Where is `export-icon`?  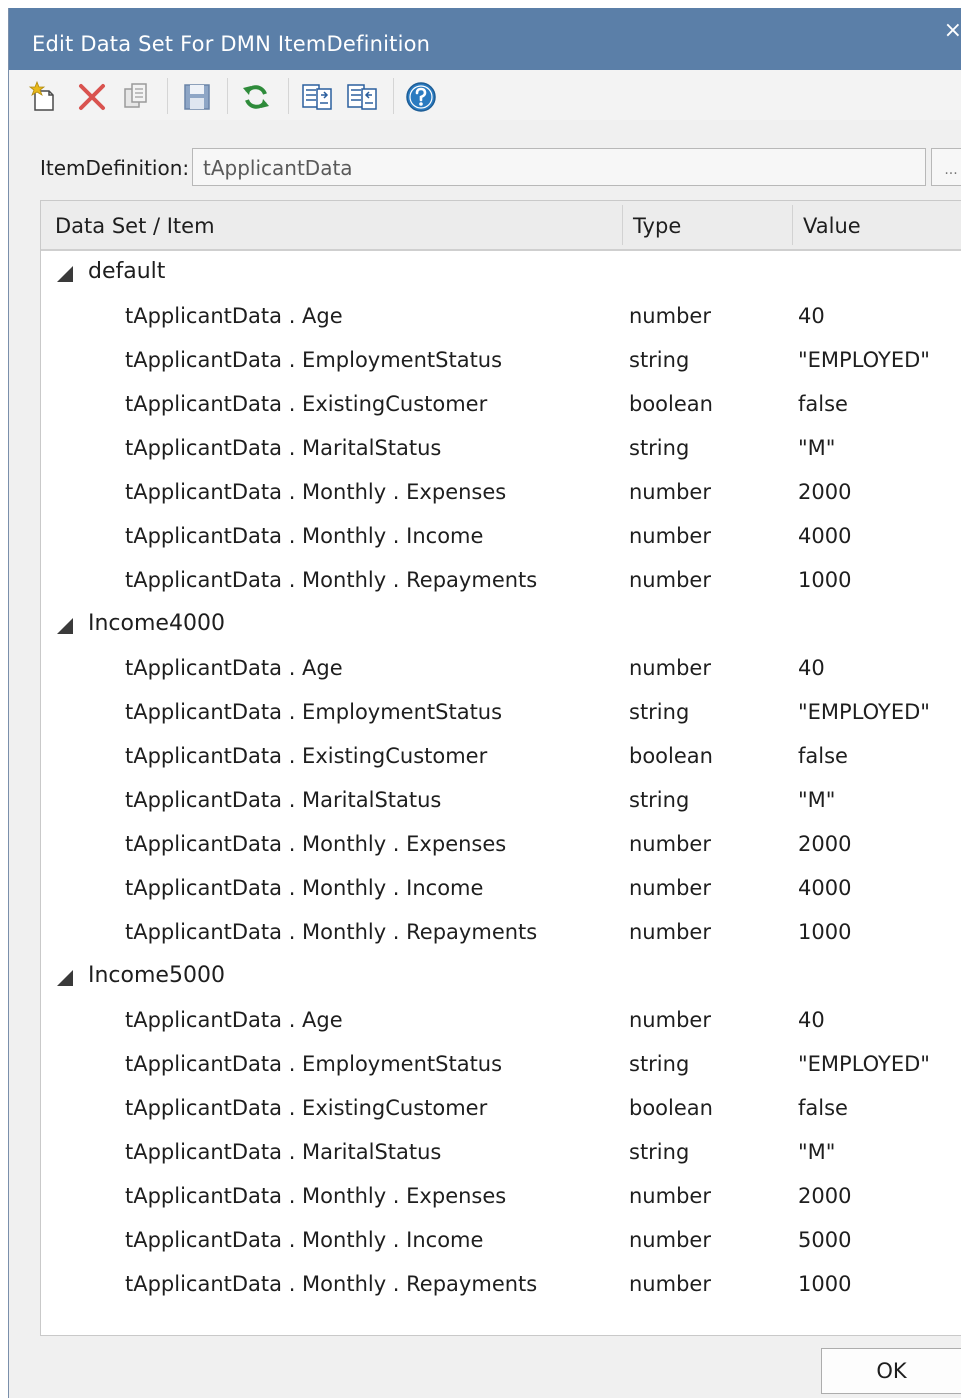 export-icon is located at coordinates (362, 97).